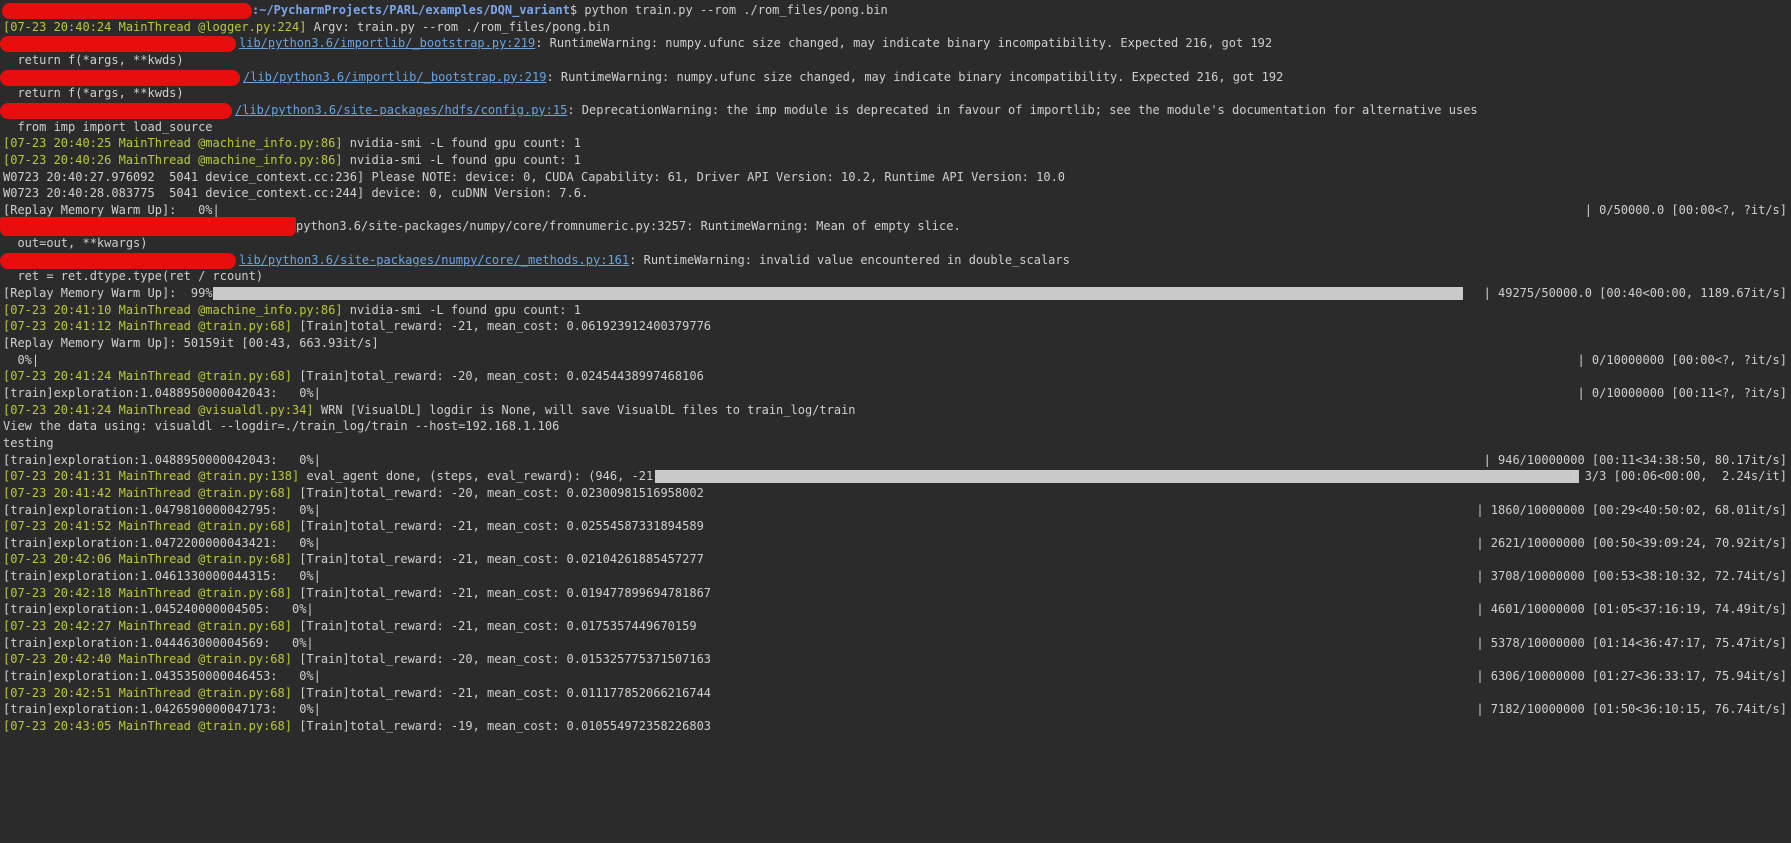 The height and width of the screenshot is (843, 1791). I want to click on log-timestamp: [07-23 20:42:51 MainThread @train.py:68], so click(147, 692).